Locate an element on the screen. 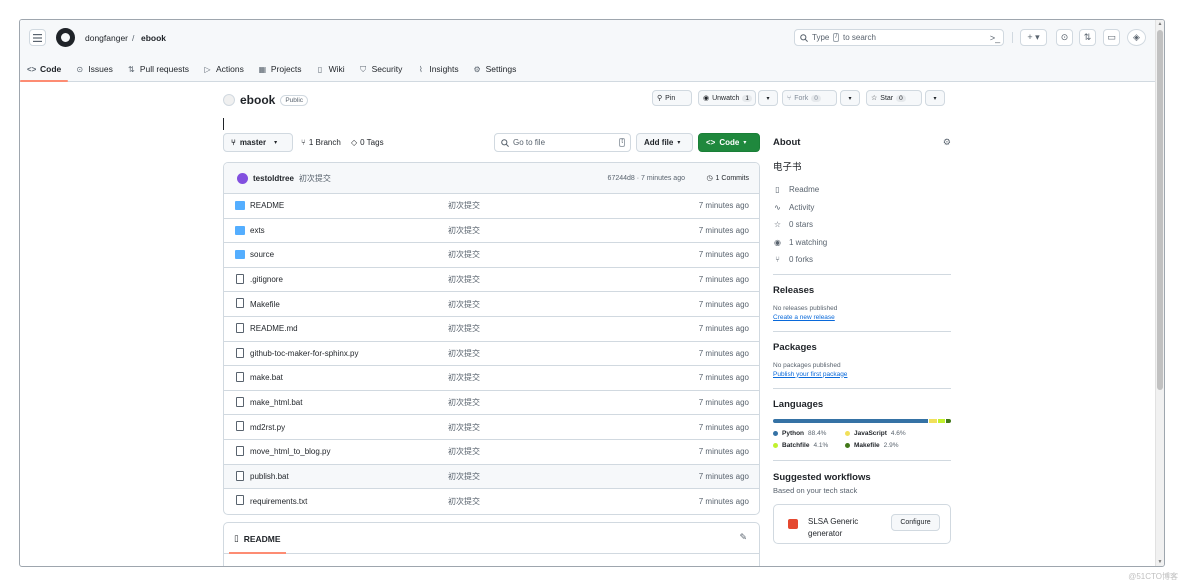 Image resolution: width=1184 pixels, height=586 pixels. file-name-link: source is located at coordinates (262, 254).